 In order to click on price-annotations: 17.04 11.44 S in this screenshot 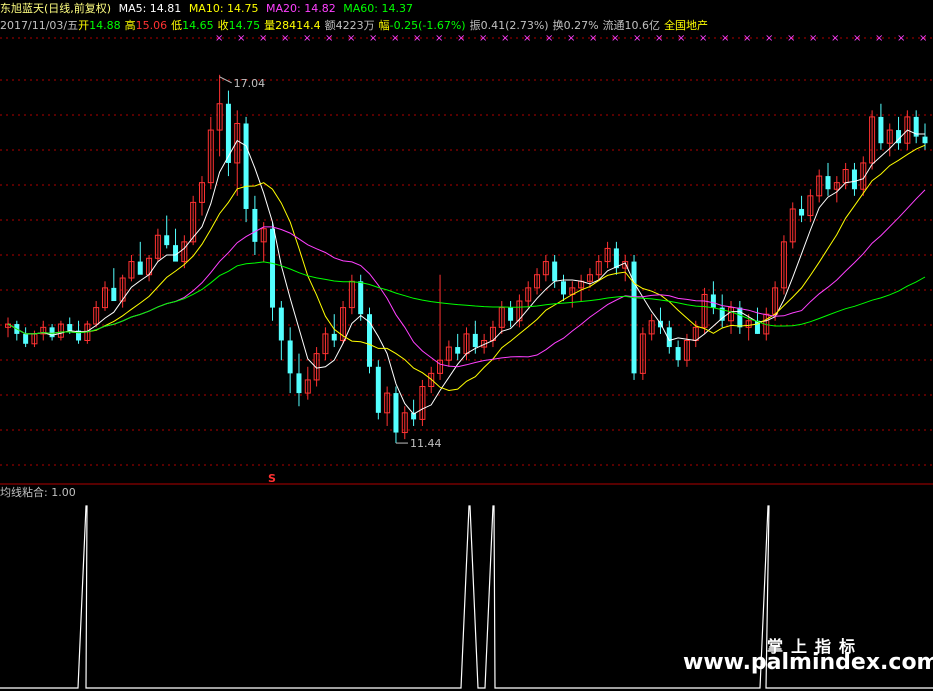, I will do `click(330, 280)`.